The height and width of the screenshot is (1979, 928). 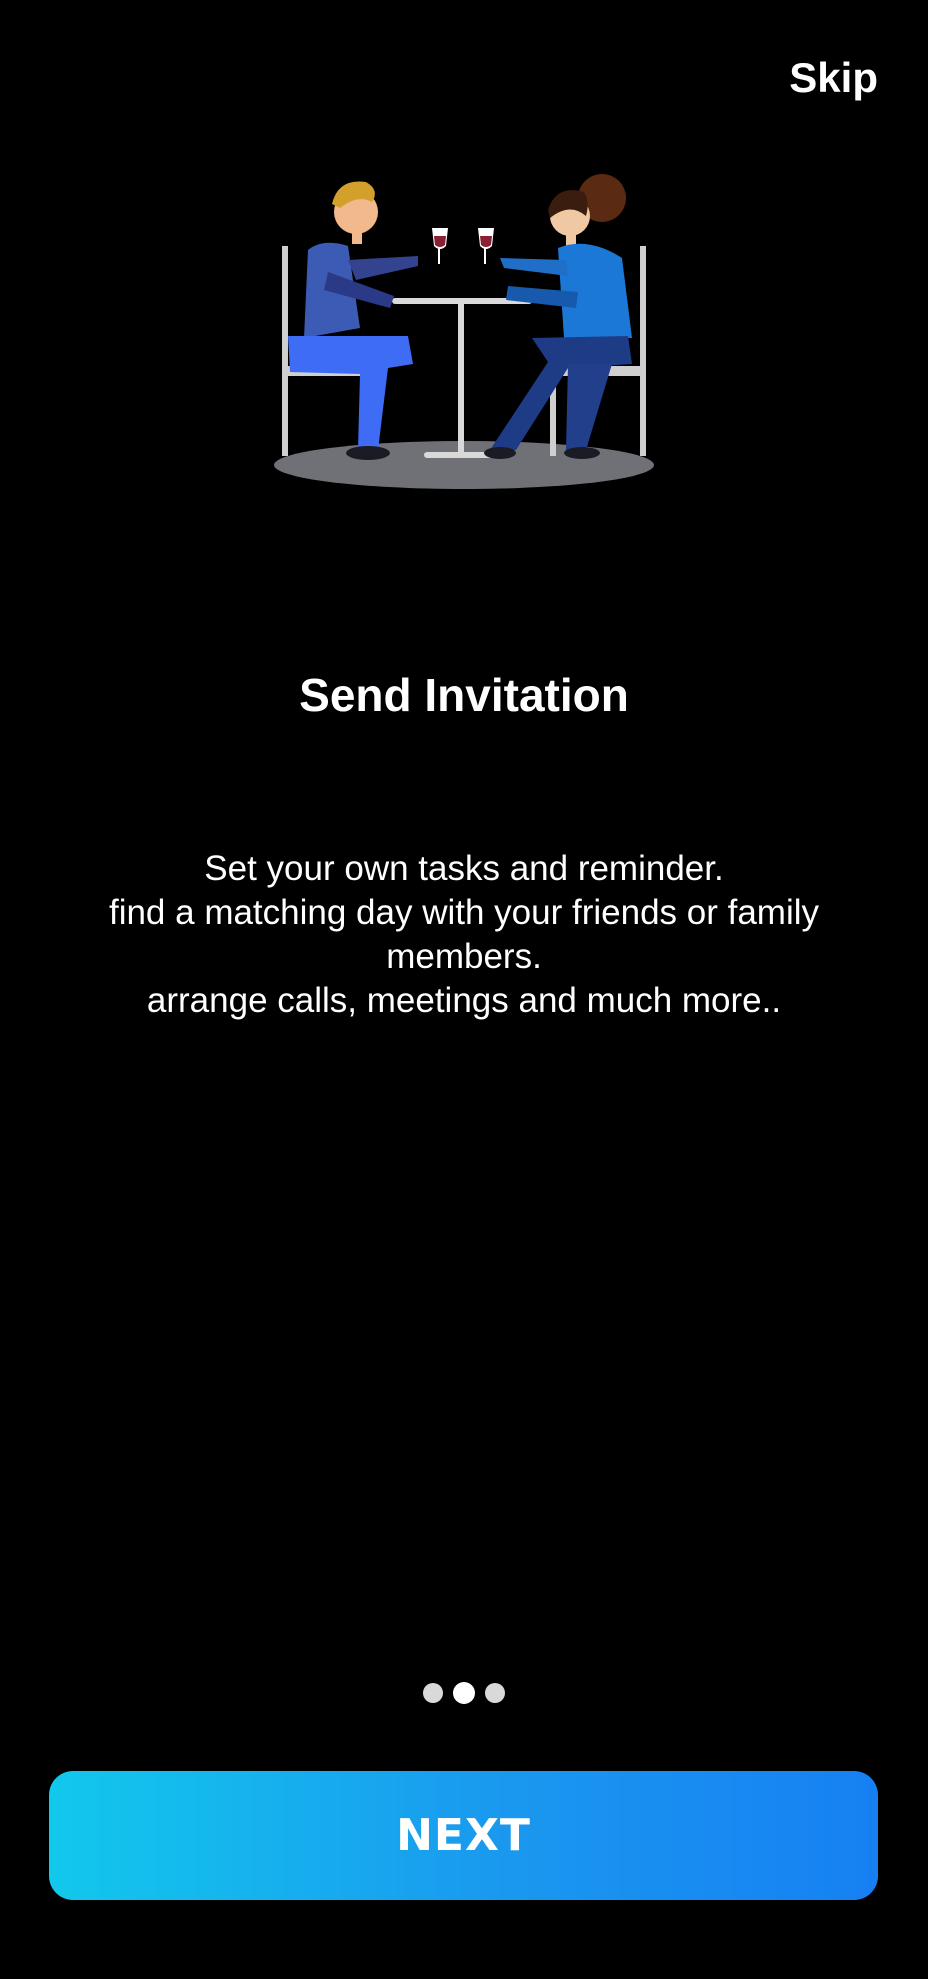 I want to click on page-title: Send Invitation, so click(x=464, y=695).